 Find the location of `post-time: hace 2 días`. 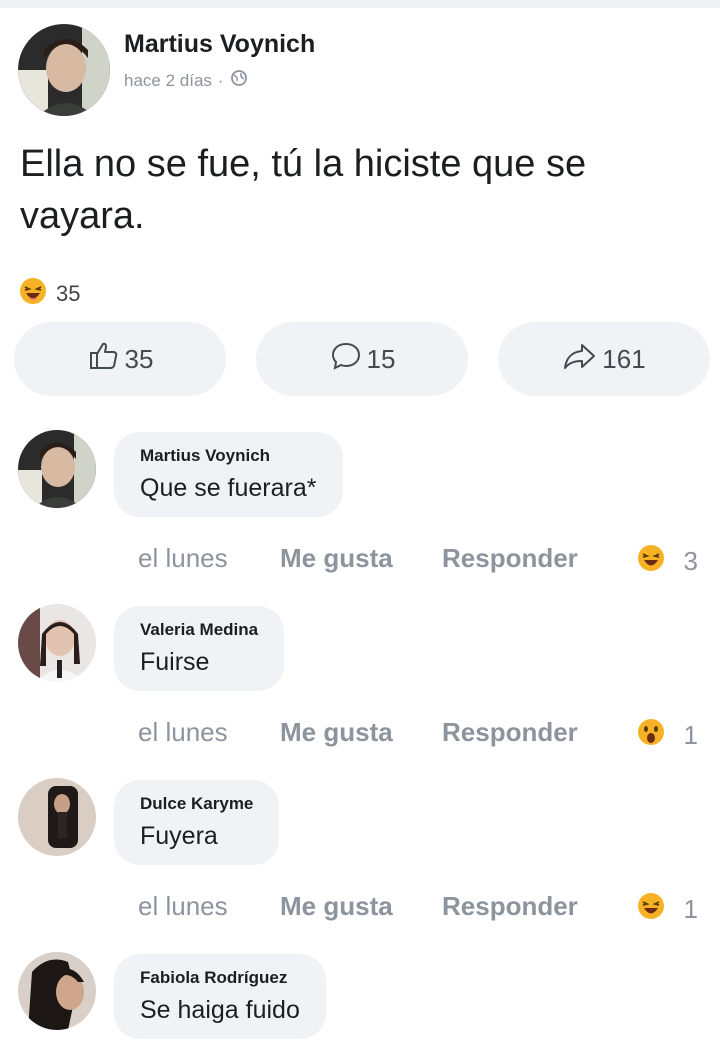

post-time: hace 2 días is located at coordinates (168, 81).